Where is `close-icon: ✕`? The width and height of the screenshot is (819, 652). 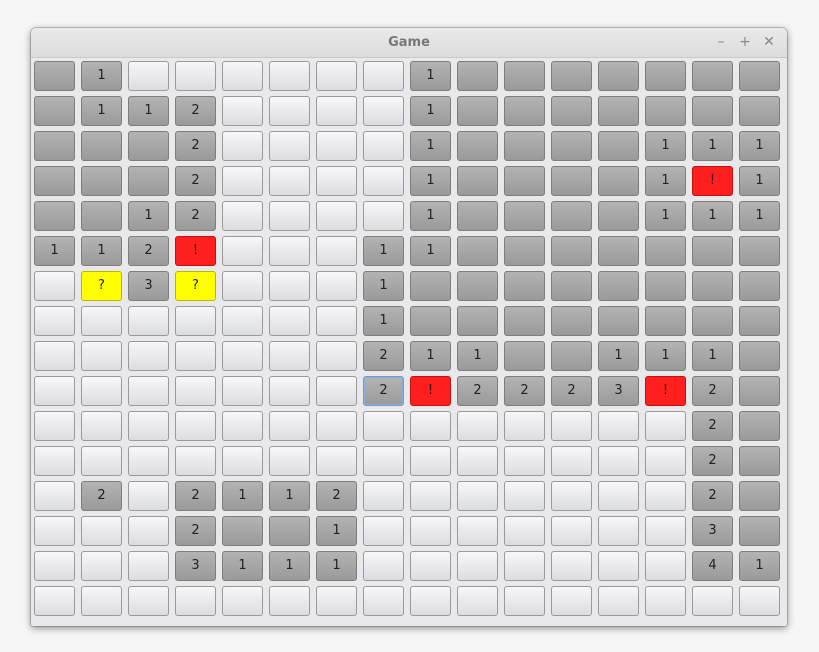 close-icon: ✕ is located at coordinates (769, 42).